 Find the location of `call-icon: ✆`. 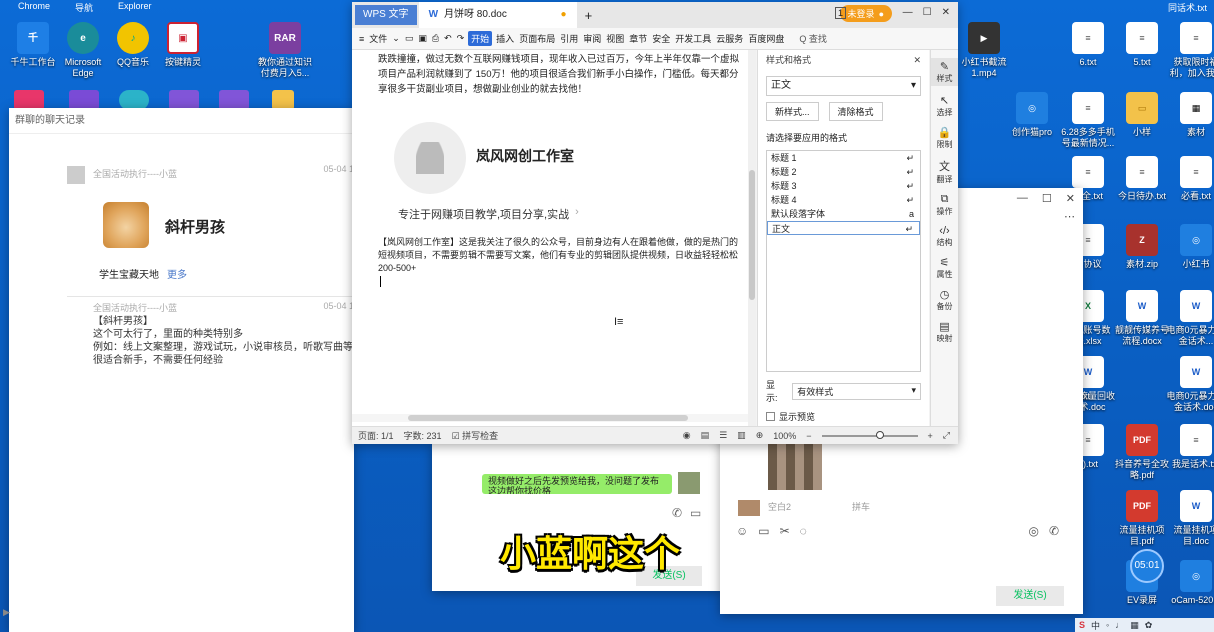

call-icon: ✆ is located at coordinates (1054, 531).